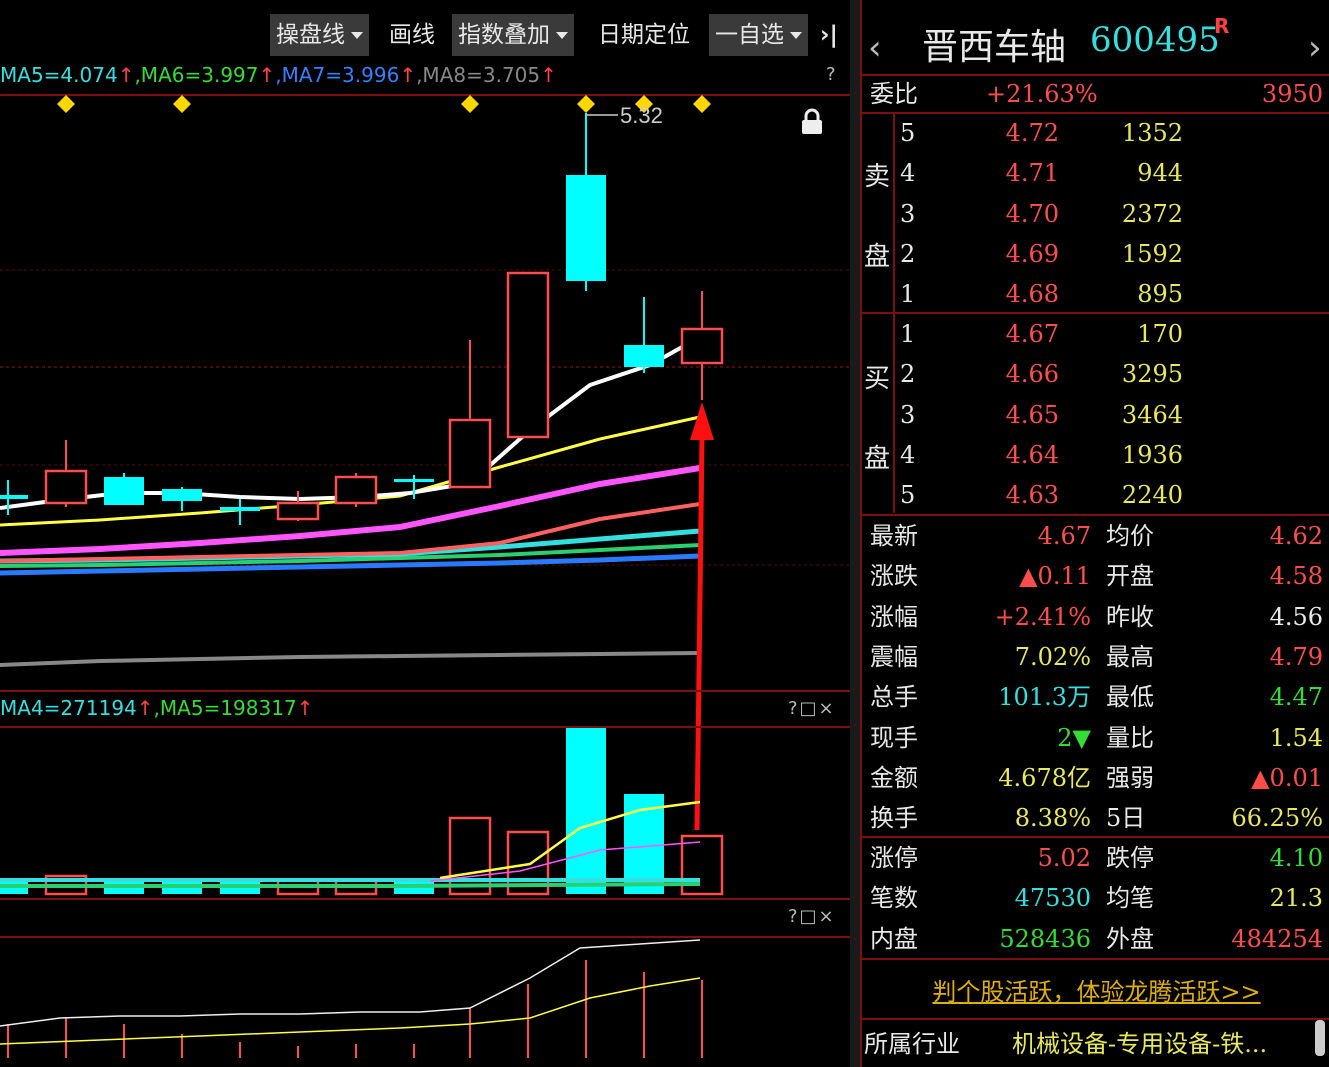 Image resolution: width=1329 pixels, height=1067 pixels. Describe the element at coordinates (1095, 334) in the screenshot. I see `buy-level-row: 1 4.67 170` at that location.